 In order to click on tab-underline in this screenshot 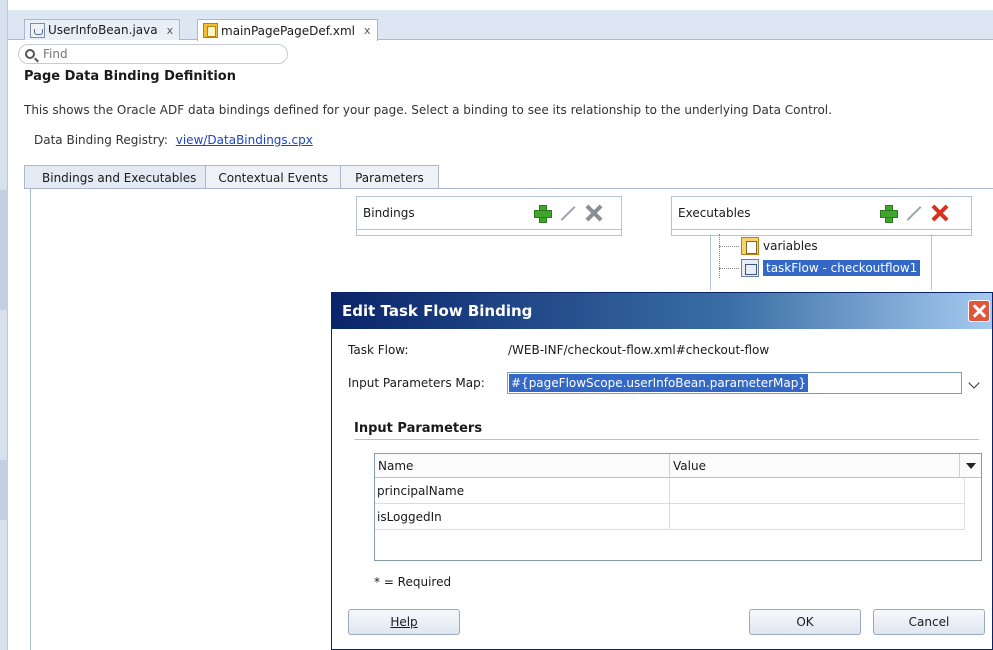, I will do `click(508, 188)`.